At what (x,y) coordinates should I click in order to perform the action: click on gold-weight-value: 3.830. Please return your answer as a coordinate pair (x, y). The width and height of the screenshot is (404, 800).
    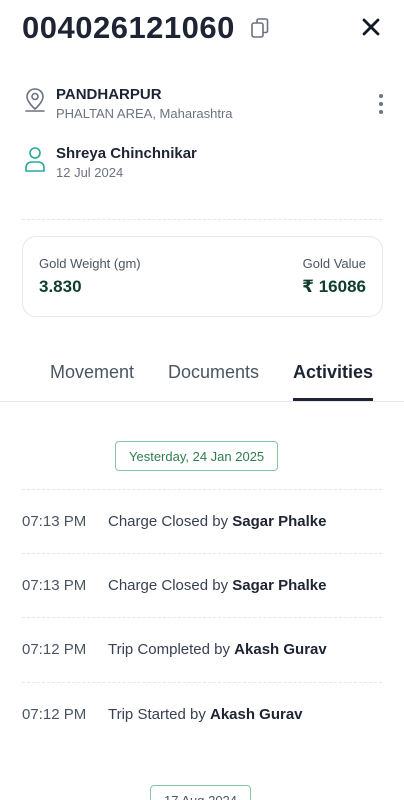
    Looking at the image, I should click on (60, 286).